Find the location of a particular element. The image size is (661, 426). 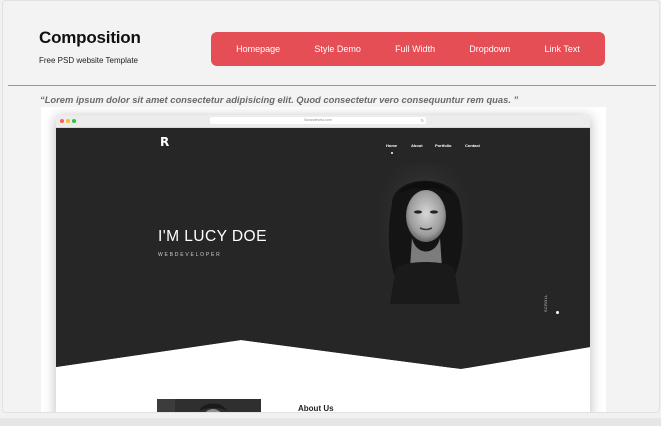

scroll-indicator-icon is located at coordinates (557, 312).